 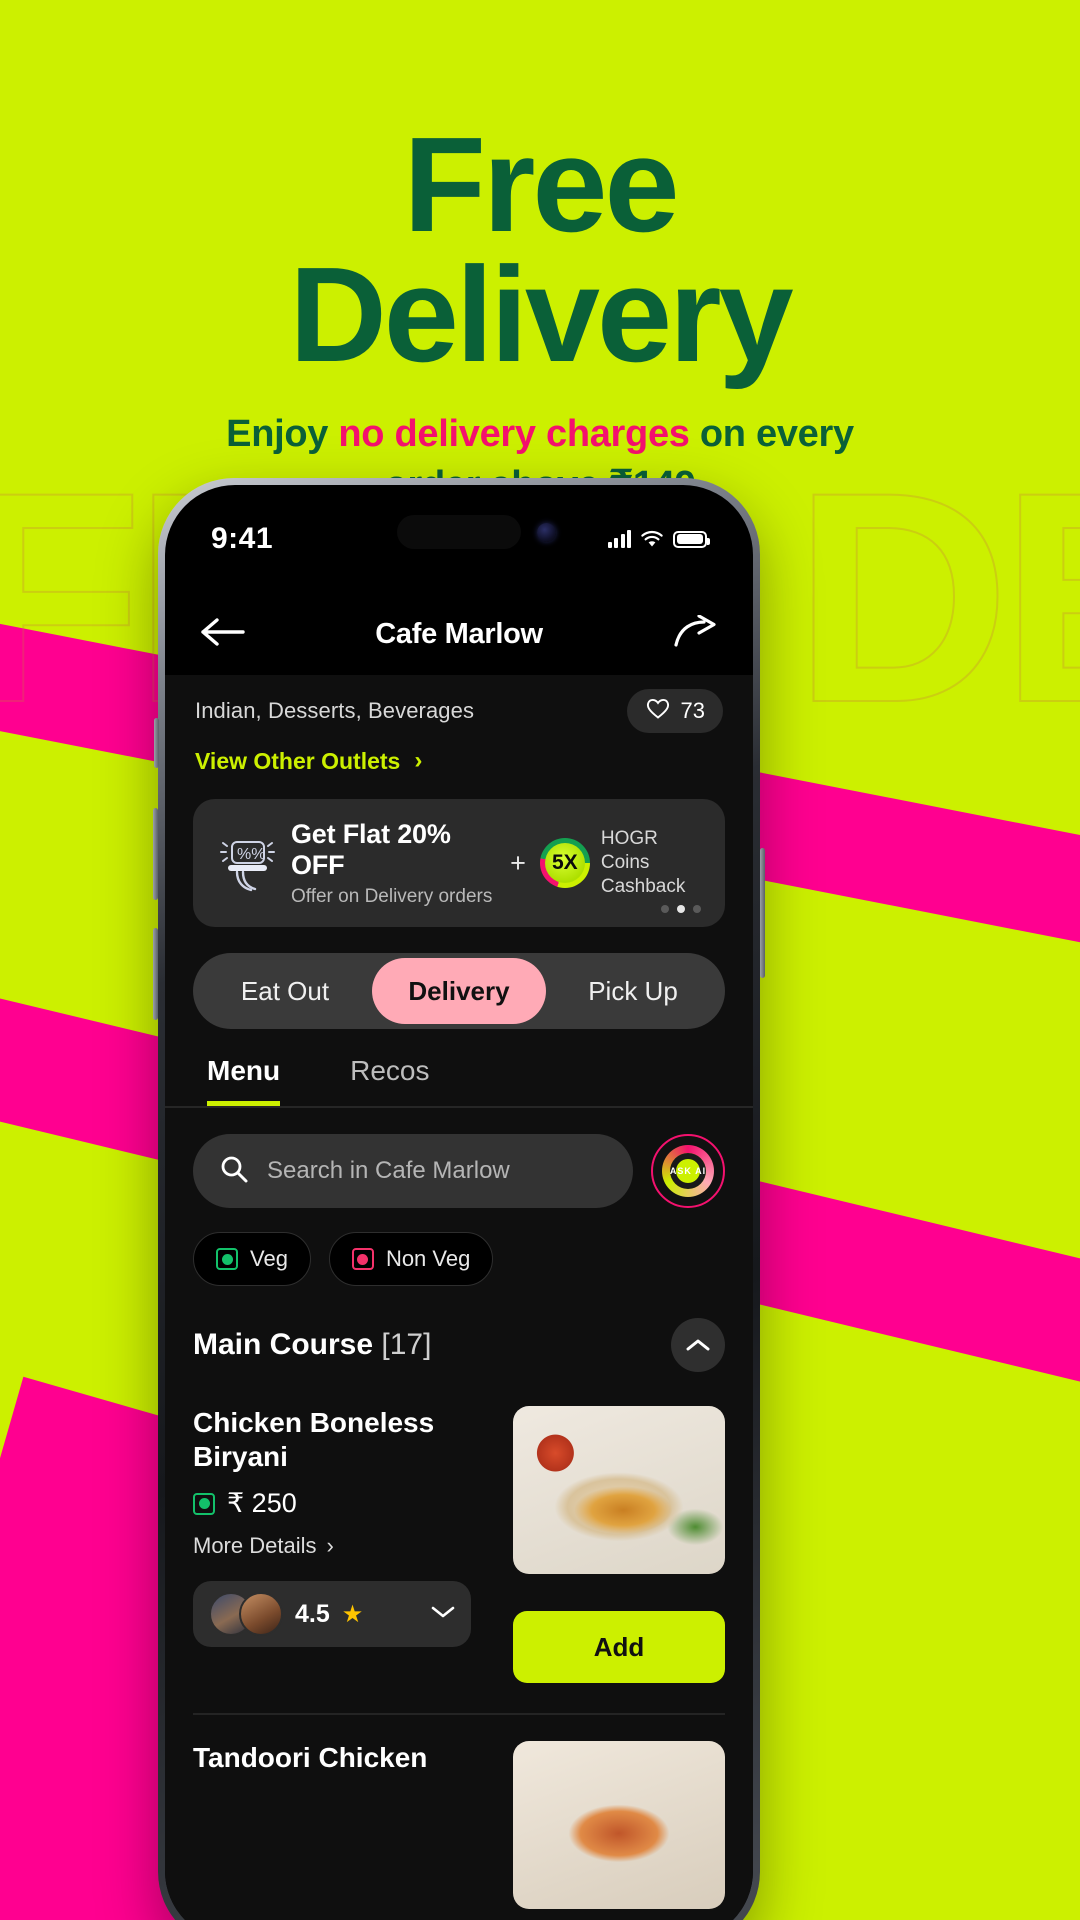 I want to click on section-title: Main Course [17], so click(x=312, y=1345).